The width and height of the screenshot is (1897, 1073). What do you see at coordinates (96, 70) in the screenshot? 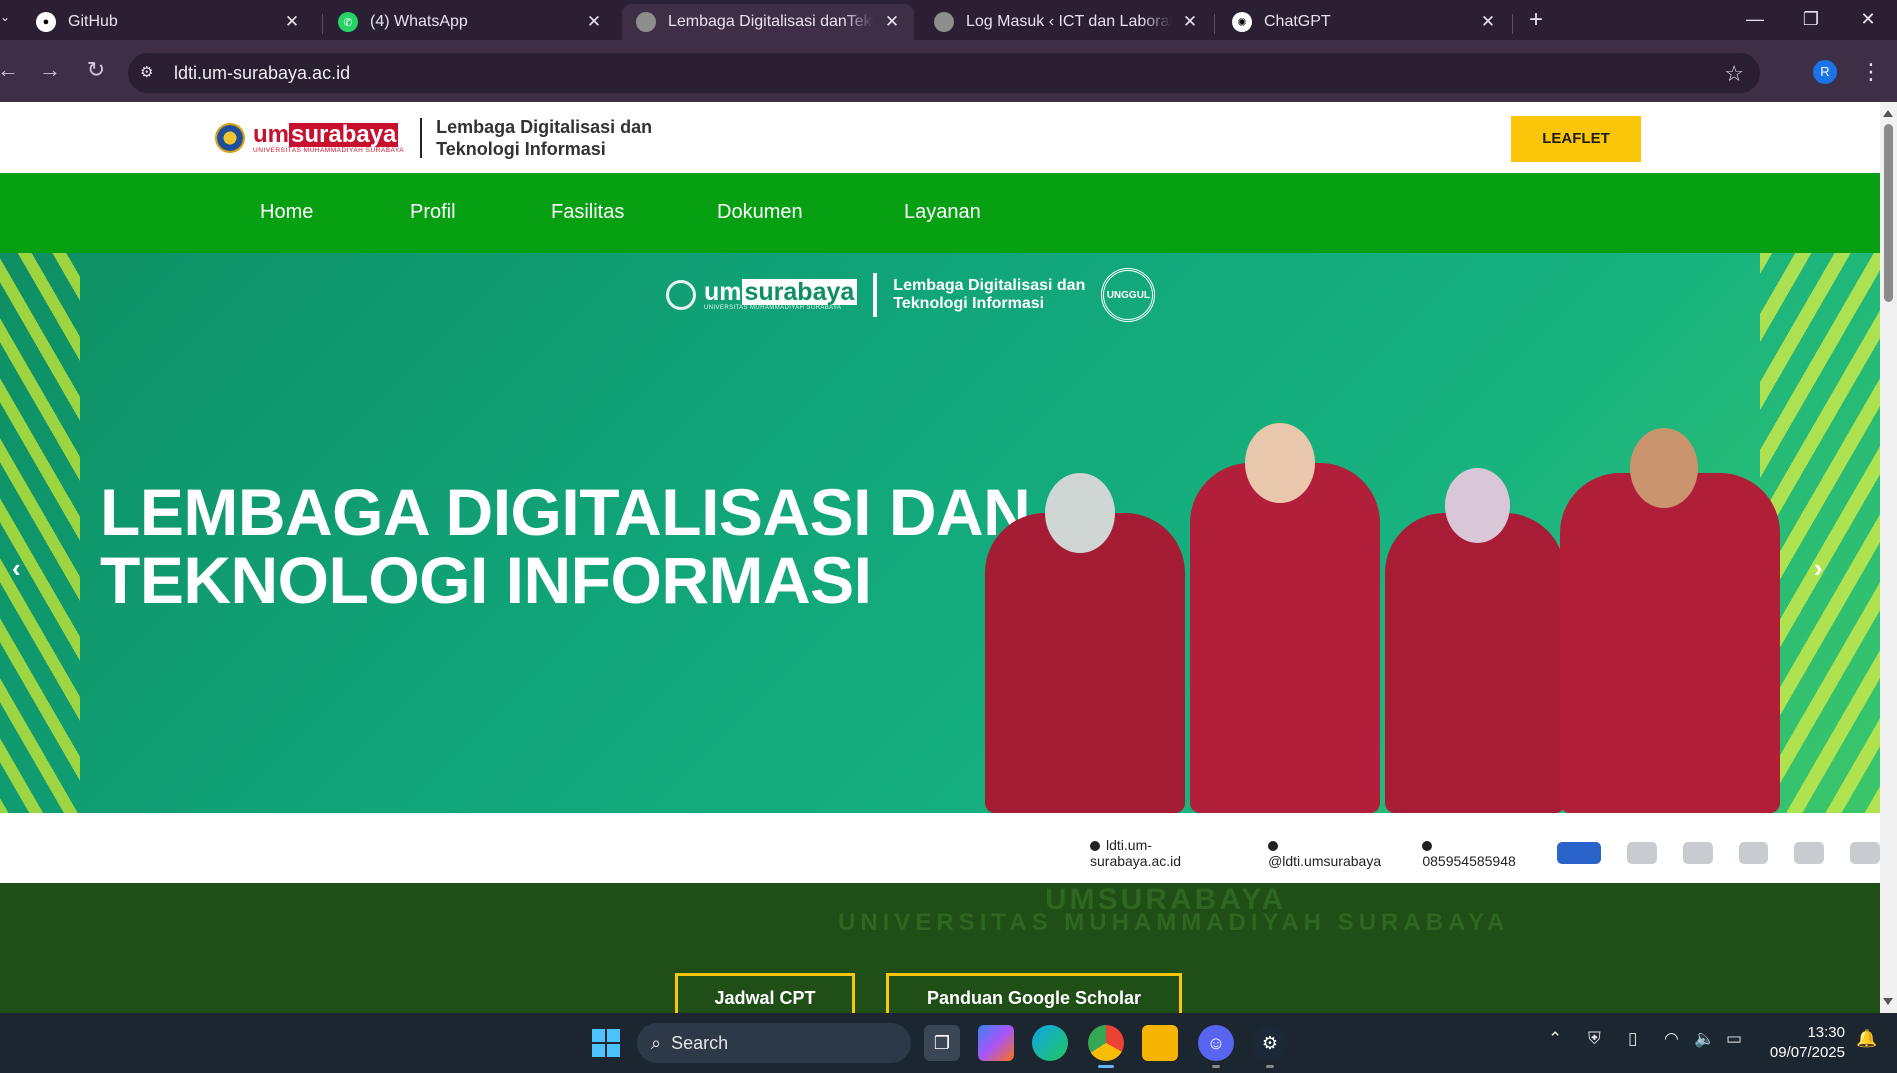
I see `reload-icon: ↻` at bounding box center [96, 70].